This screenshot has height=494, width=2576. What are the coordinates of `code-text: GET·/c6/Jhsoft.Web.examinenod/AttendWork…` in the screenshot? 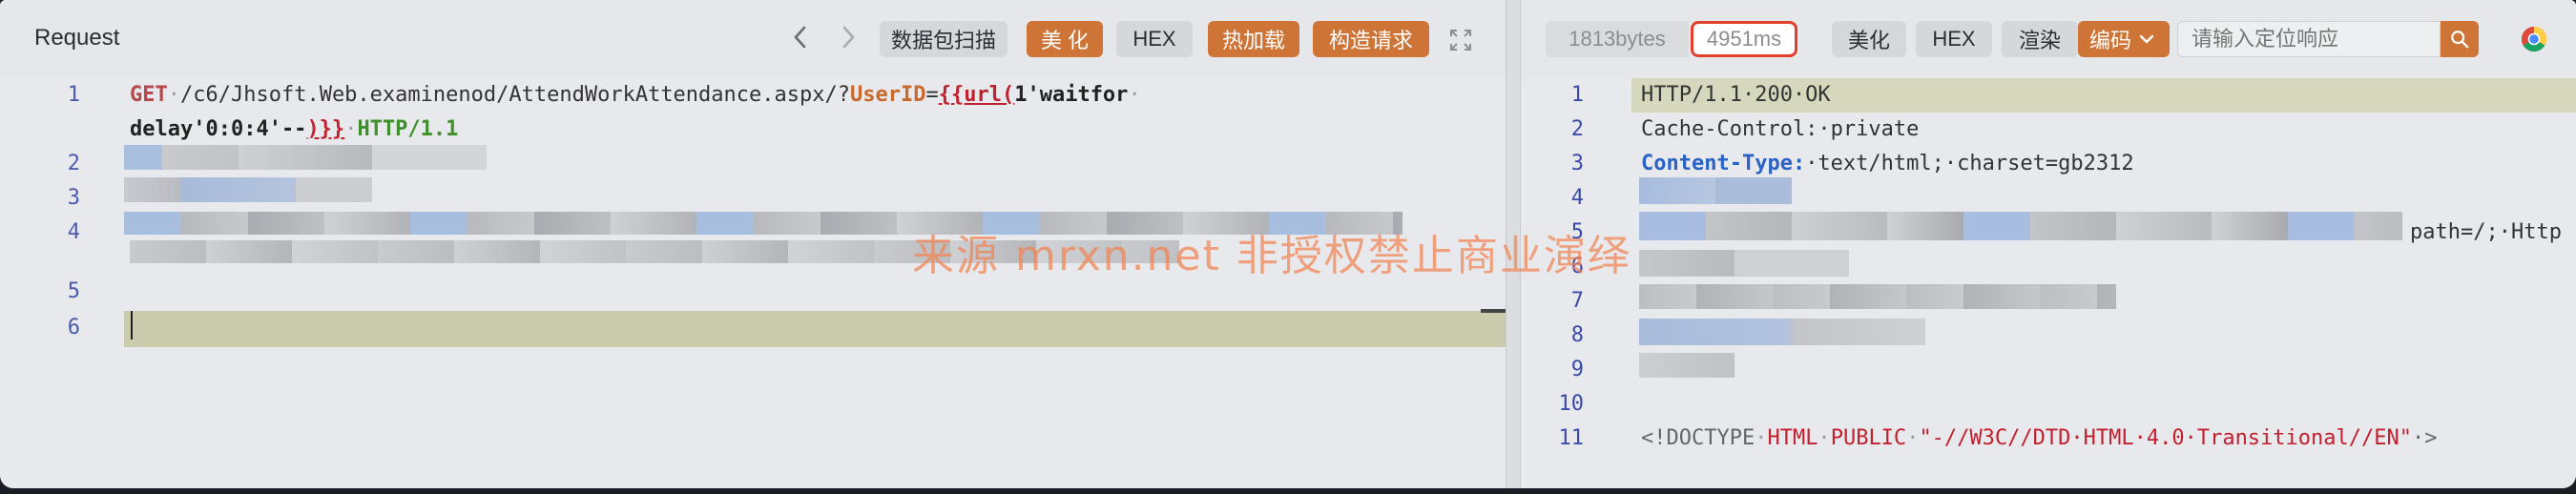 It's located at (635, 95).